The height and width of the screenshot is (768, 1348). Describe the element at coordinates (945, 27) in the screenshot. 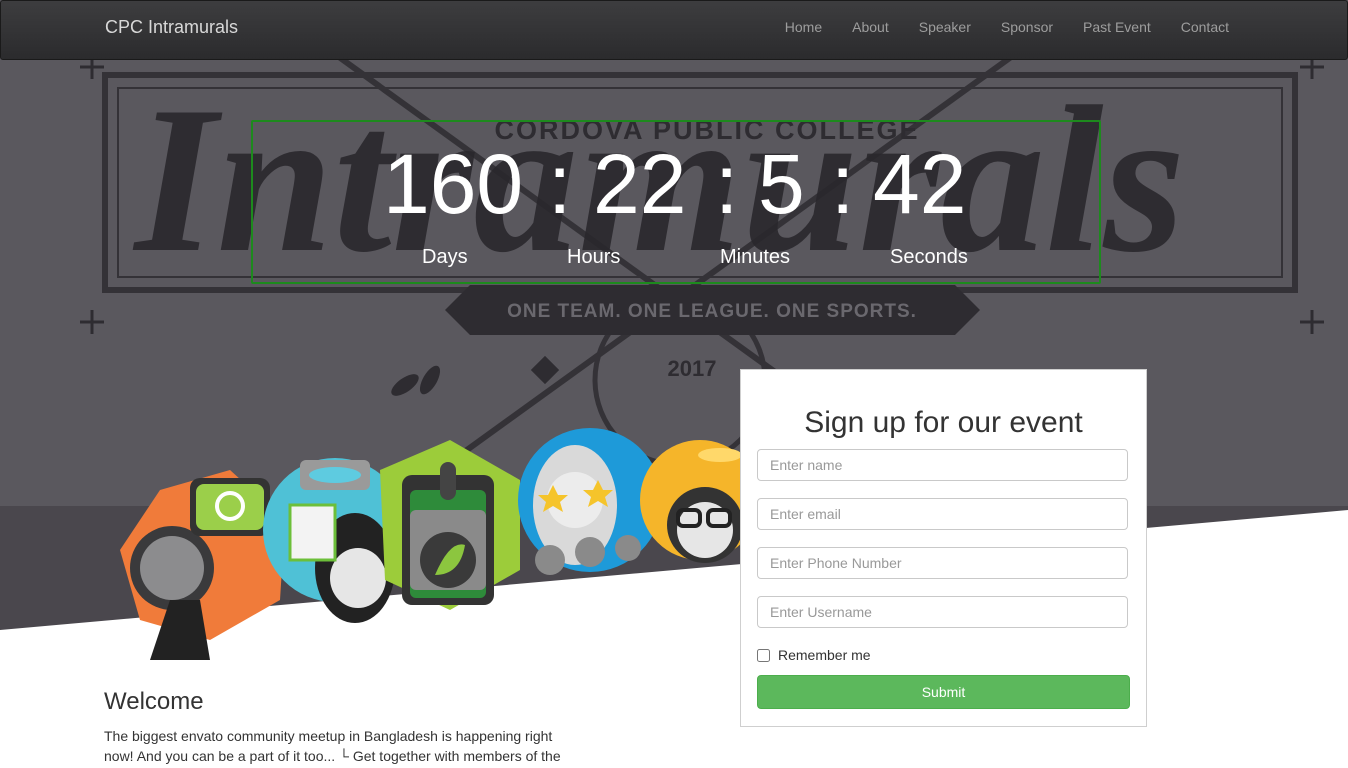

I see `nav-link-speaker: Speaker` at that location.